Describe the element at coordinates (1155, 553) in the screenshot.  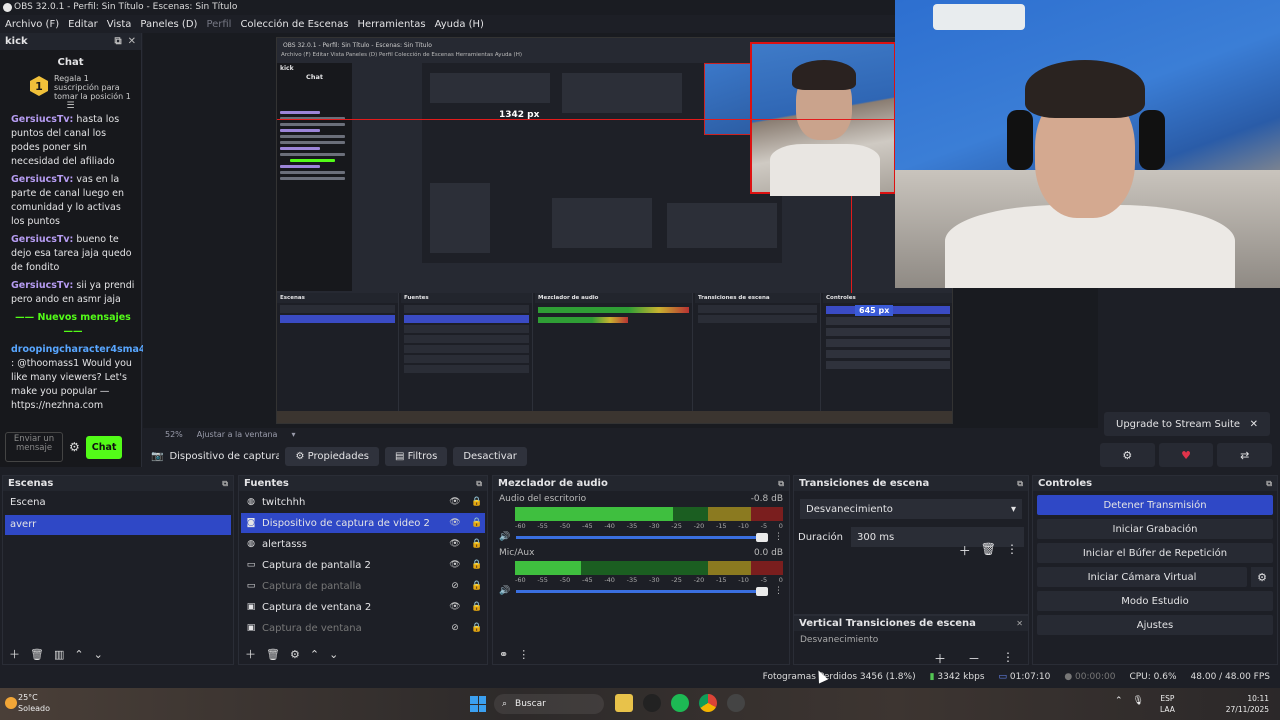
I see `start-replay-buffer-button: Iniciar el Búfer de Repetición` at that location.